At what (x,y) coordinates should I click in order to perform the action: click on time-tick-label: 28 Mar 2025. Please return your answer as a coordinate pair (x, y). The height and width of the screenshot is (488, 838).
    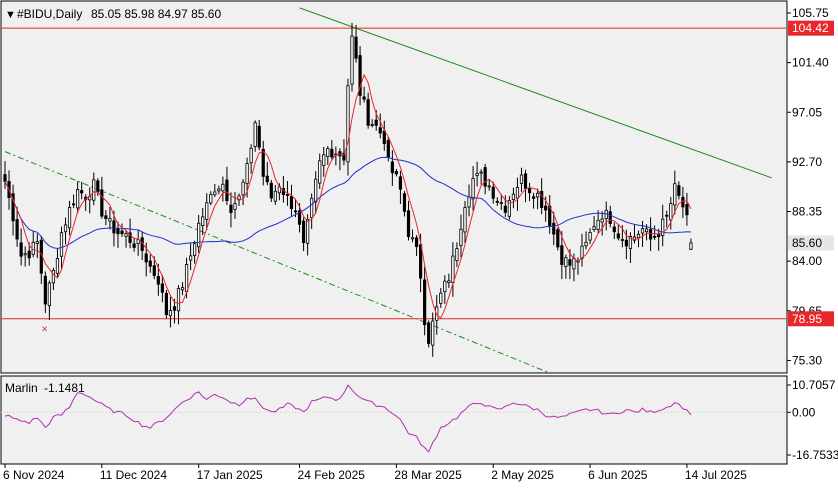
    Looking at the image, I should click on (428, 475).